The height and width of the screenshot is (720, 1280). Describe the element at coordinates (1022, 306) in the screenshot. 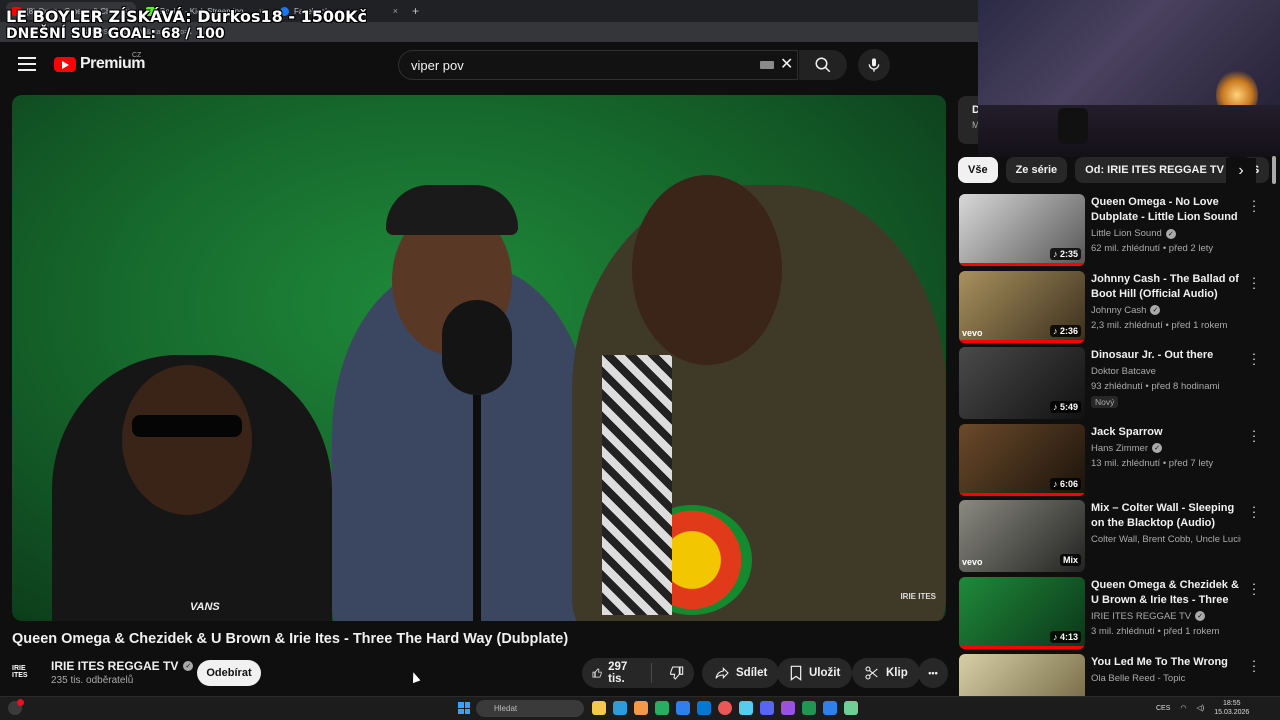

I see `video-thumbnail: vevo ♪ 2:36` at that location.